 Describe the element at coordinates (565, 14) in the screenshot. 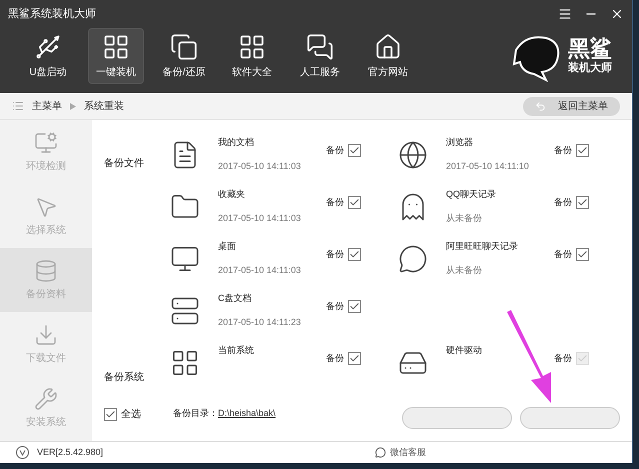

I see `menu-icon` at that location.